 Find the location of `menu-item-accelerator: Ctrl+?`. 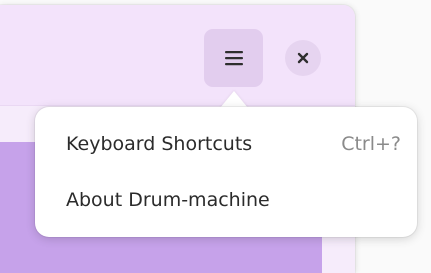

menu-item-accelerator: Ctrl+? is located at coordinates (371, 144).